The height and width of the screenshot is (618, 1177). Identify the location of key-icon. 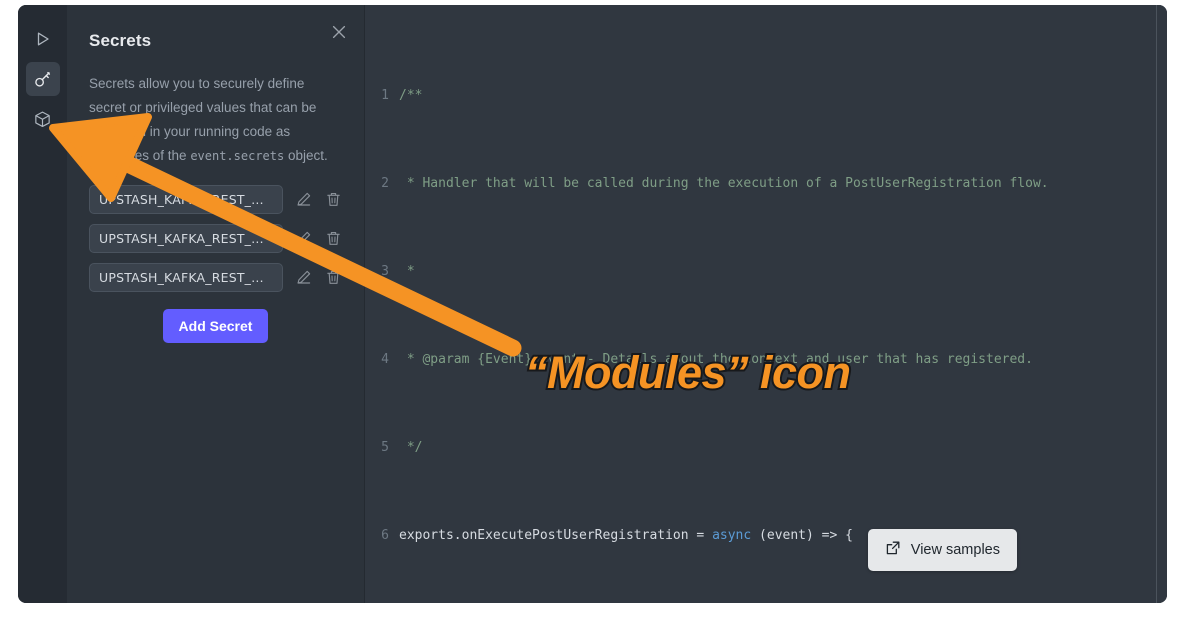
(42, 79).